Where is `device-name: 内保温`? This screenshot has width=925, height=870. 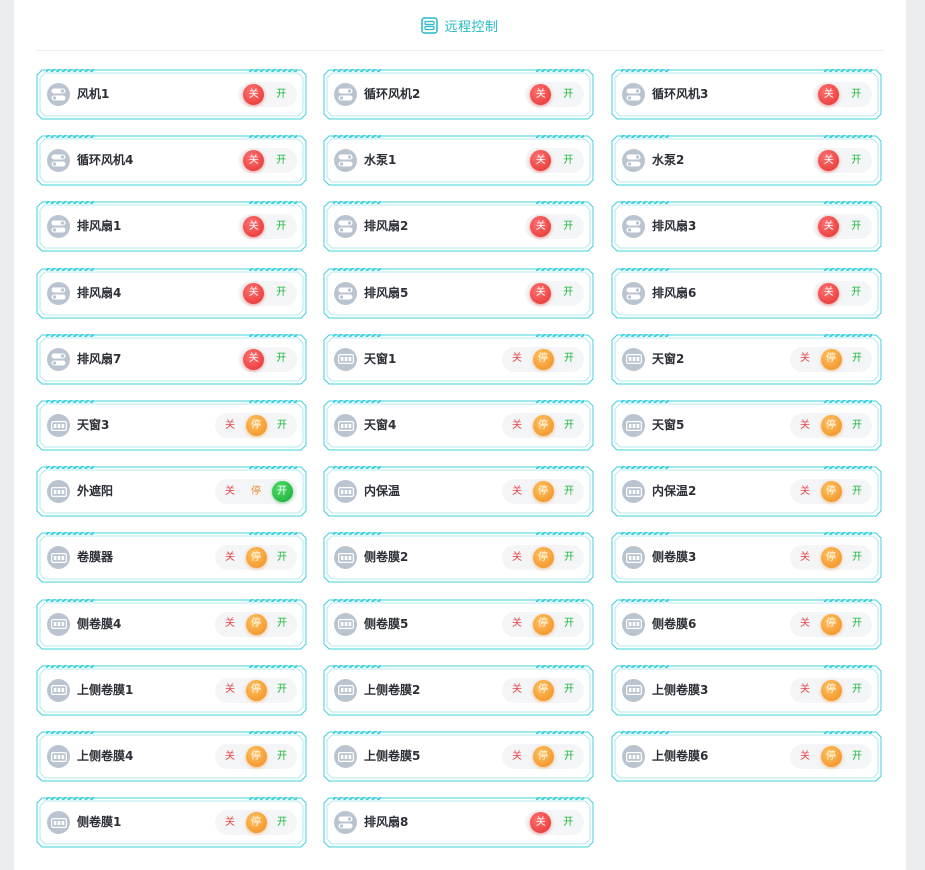 device-name: 内保温 is located at coordinates (382, 491).